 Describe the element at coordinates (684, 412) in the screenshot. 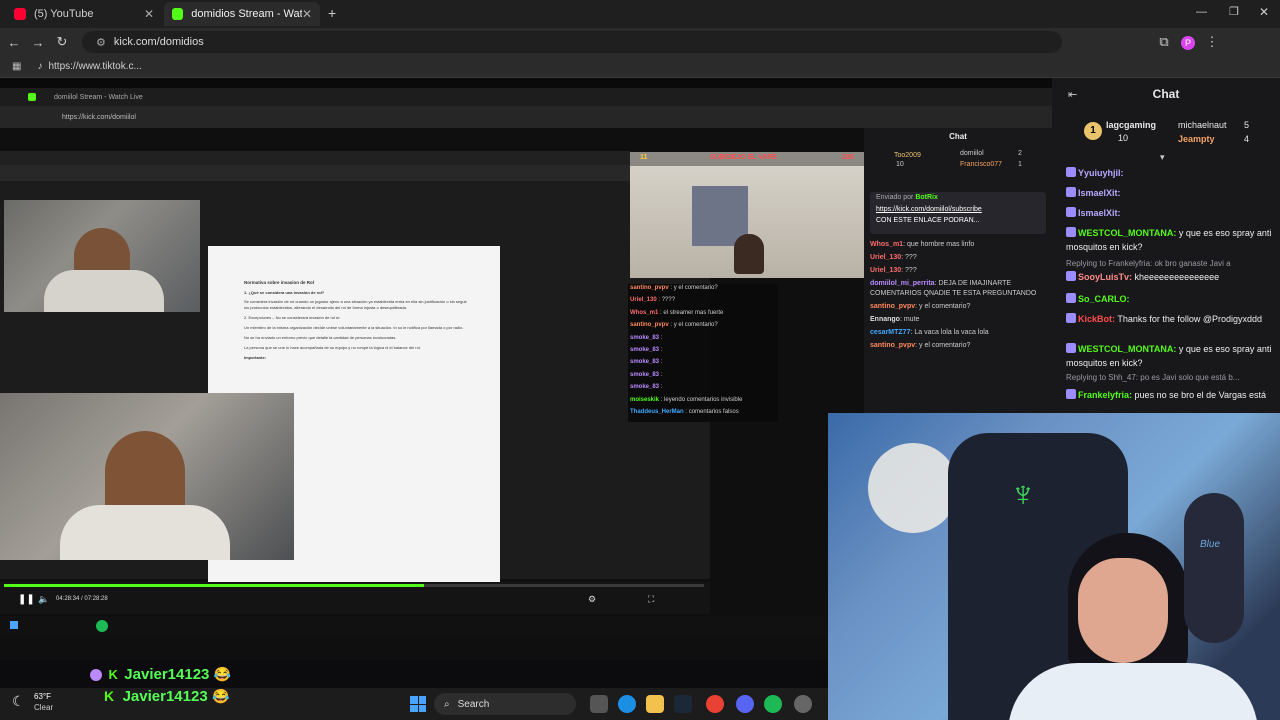

I see `overlay-chat-message: Thaddeus_HerMan : comentarios falsos` at that location.